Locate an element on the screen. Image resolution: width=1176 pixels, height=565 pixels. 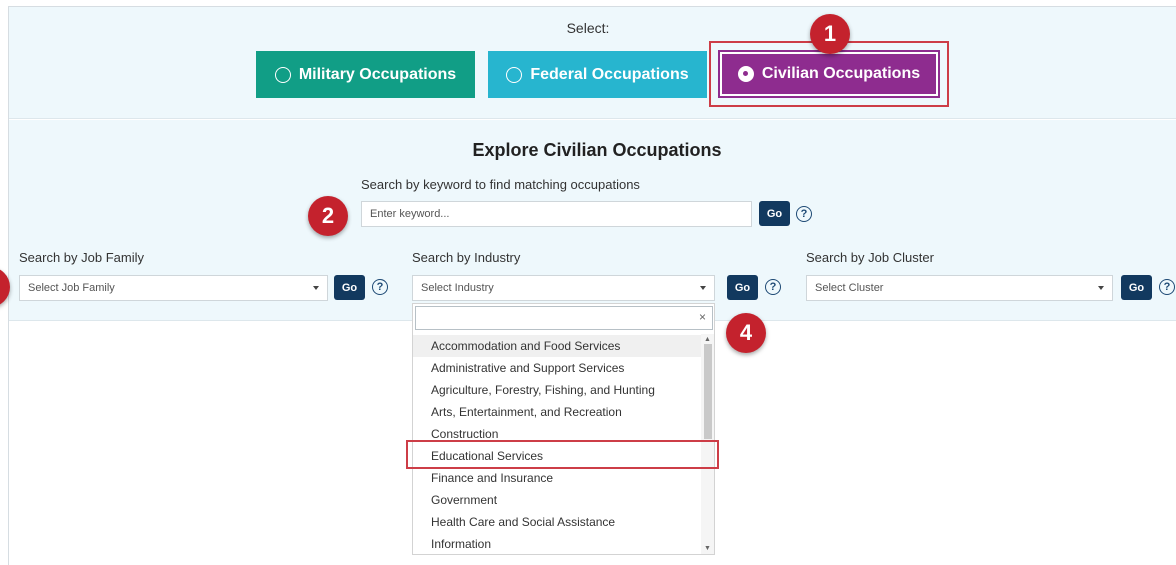
industry-select: Select Industry is located at coordinates (563, 288).